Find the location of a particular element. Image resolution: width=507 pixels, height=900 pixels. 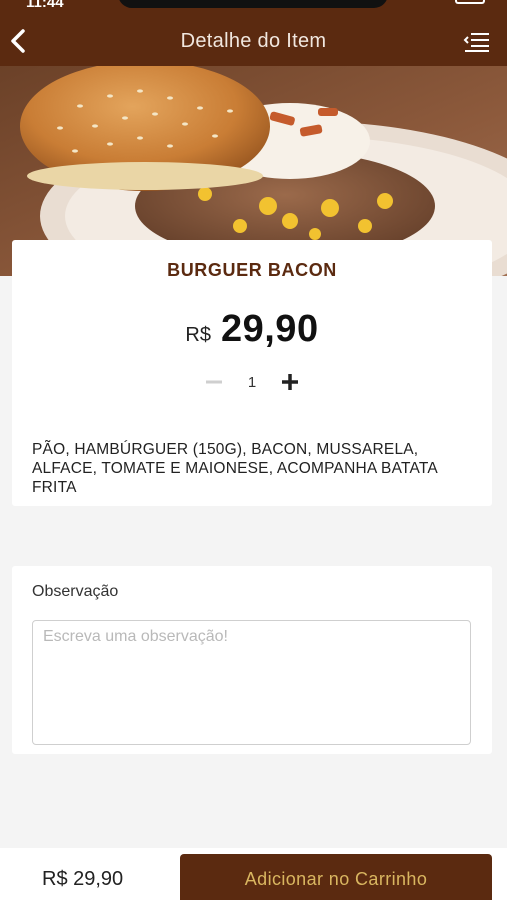

plus-icon is located at coordinates (290, 382).